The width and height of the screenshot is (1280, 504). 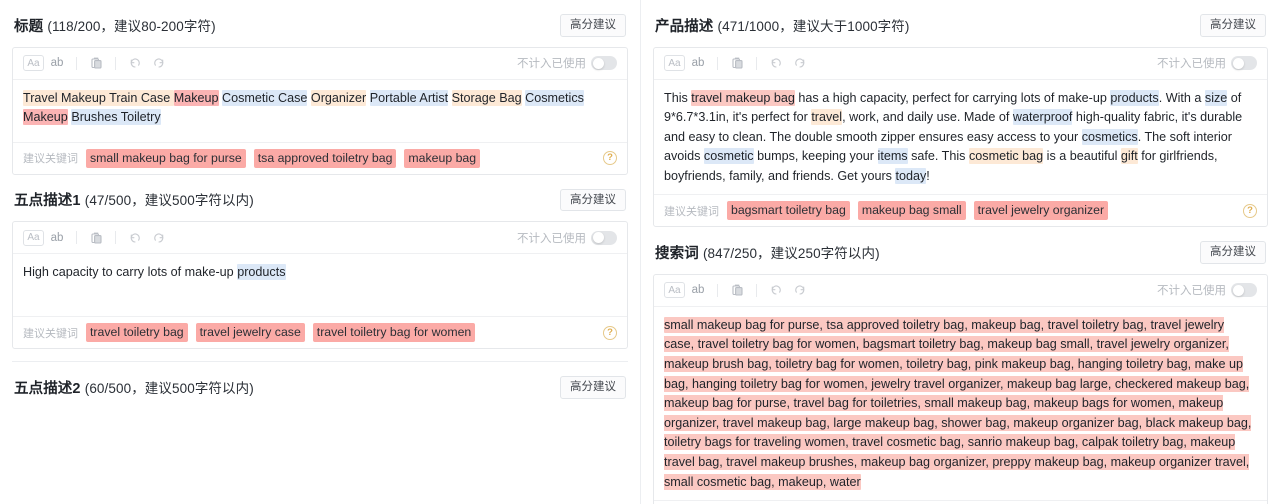 What do you see at coordinates (554, 97) in the screenshot?
I see `highlighted-keyword: Cosmetics` at bounding box center [554, 97].